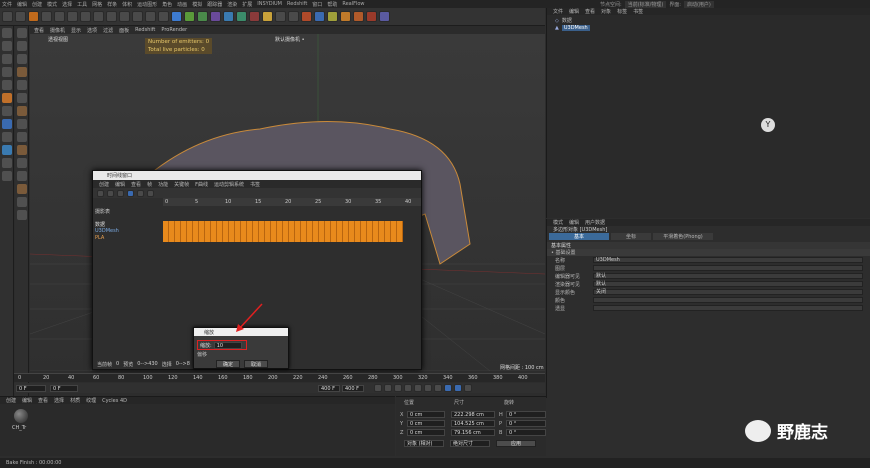 Image resolution: width=870 pixels, height=468 pixels. What do you see at coordinates (558, 222) in the screenshot?
I see `attribute-menu-item: 模式` at bounding box center [558, 222].